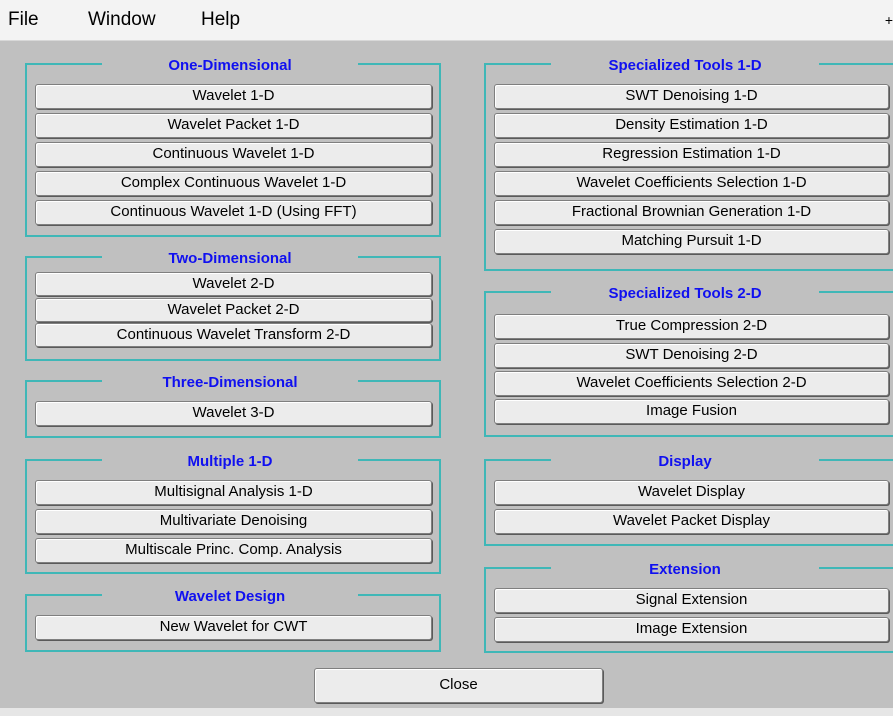  What do you see at coordinates (230, 259) in the screenshot?
I see `group-title: Two-Dimensional` at bounding box center [230, 259].